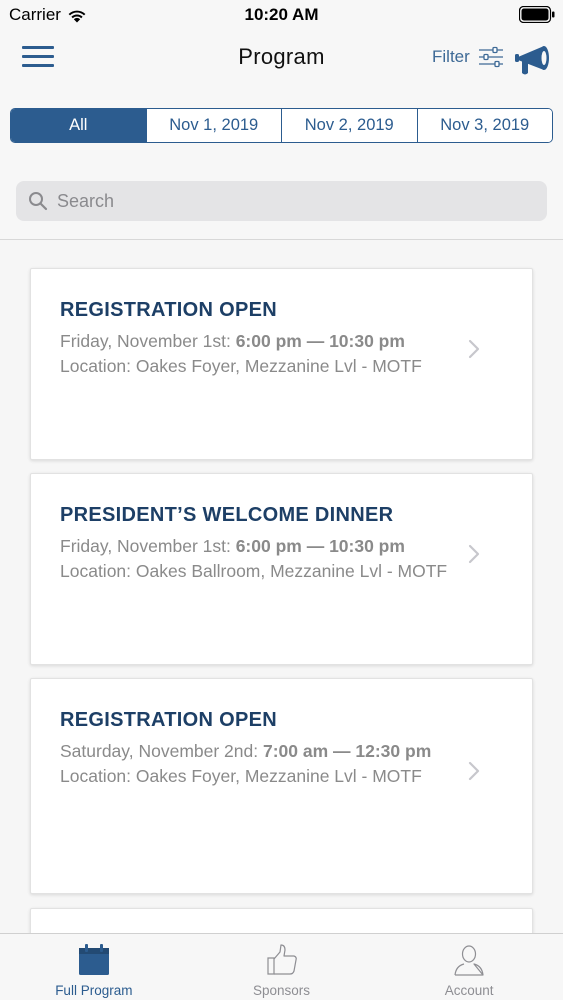 The height and width of the screenshot is (1000, 563). Describe the element at coordinates (347, 751) in the screenshot. I see `event-time: 7:00 am — 12:30 pm` at that location.